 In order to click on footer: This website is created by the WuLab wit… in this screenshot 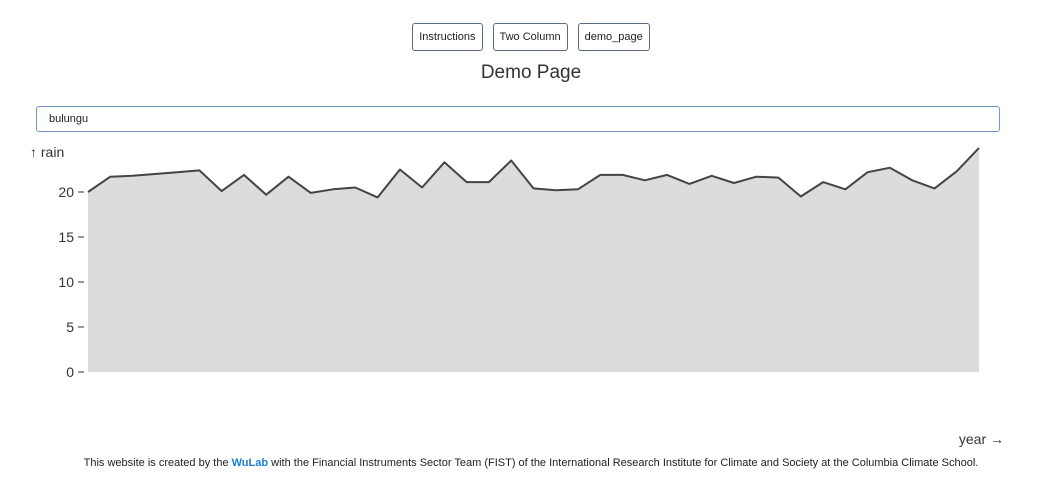, I will do `click(525, 463)`.